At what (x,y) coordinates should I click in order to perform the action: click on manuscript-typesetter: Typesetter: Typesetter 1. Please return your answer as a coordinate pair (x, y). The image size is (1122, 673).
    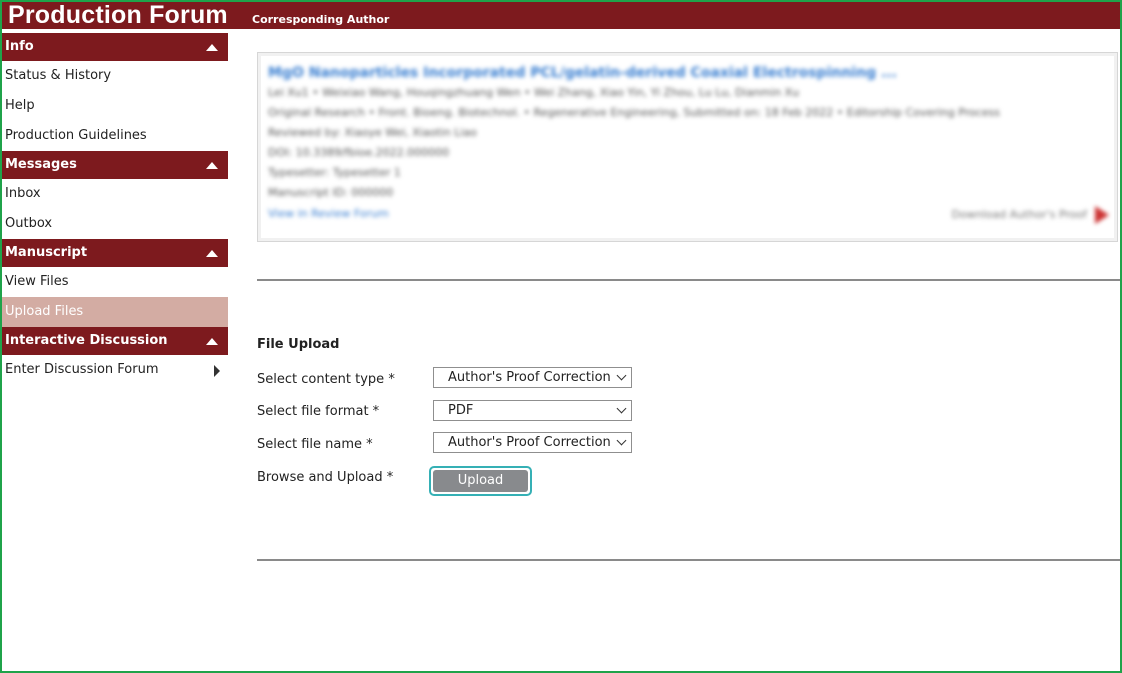
    Looking at the image, I should click on (334, 172).